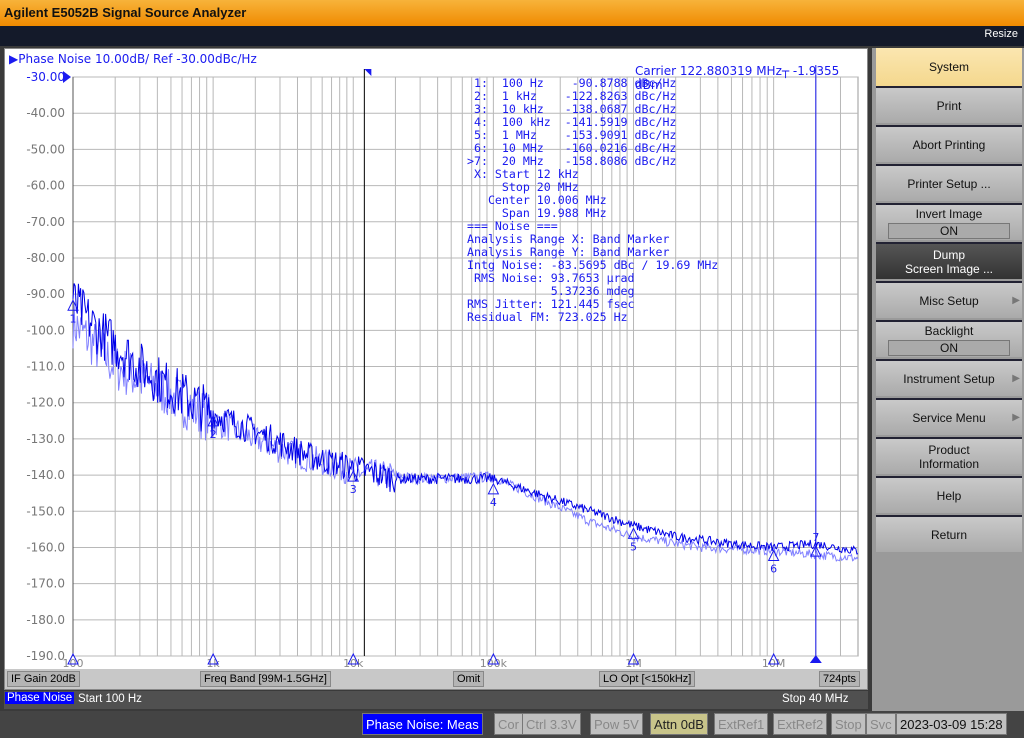 This screenshot has height=738, width=1024. I want to click on softkey-instrument-setup: Instrument Setup ▶, so click(949, 377).